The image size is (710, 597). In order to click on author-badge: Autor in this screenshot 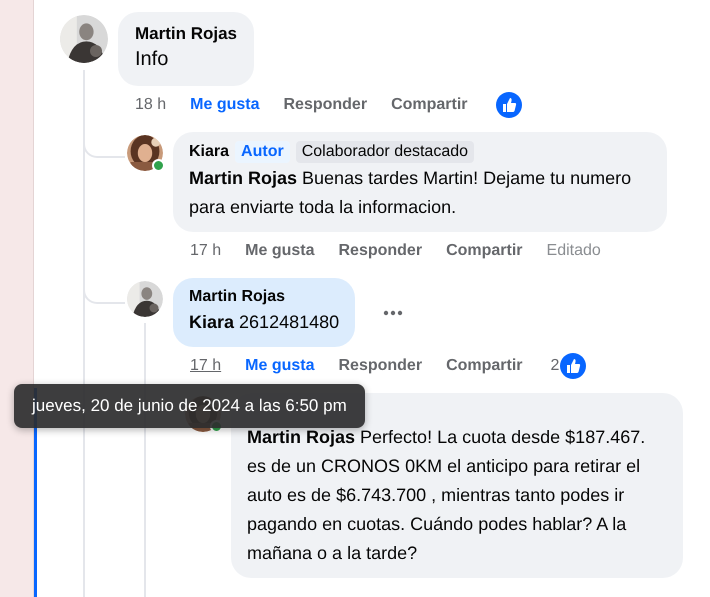, I will do `click(262, 152)`.